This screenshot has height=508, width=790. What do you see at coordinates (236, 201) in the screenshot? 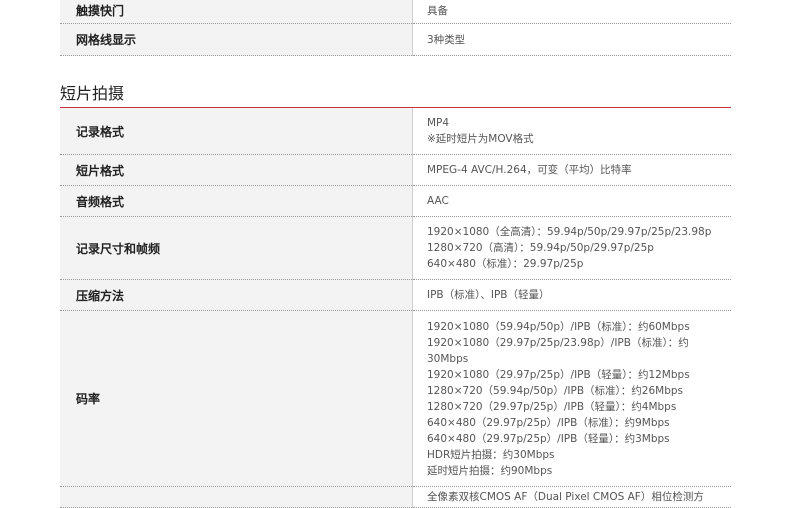
I see `spec-key: 音频格式` at bounding box center [236, 201].